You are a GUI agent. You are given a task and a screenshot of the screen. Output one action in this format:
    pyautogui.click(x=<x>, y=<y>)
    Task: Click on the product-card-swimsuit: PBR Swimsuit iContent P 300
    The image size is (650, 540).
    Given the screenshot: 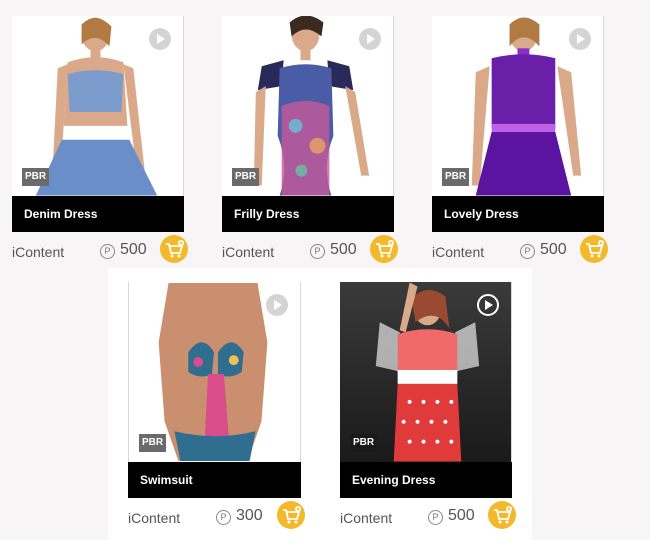 What is the action you would take?
    pyautogui.click(x=216, y=410)
    